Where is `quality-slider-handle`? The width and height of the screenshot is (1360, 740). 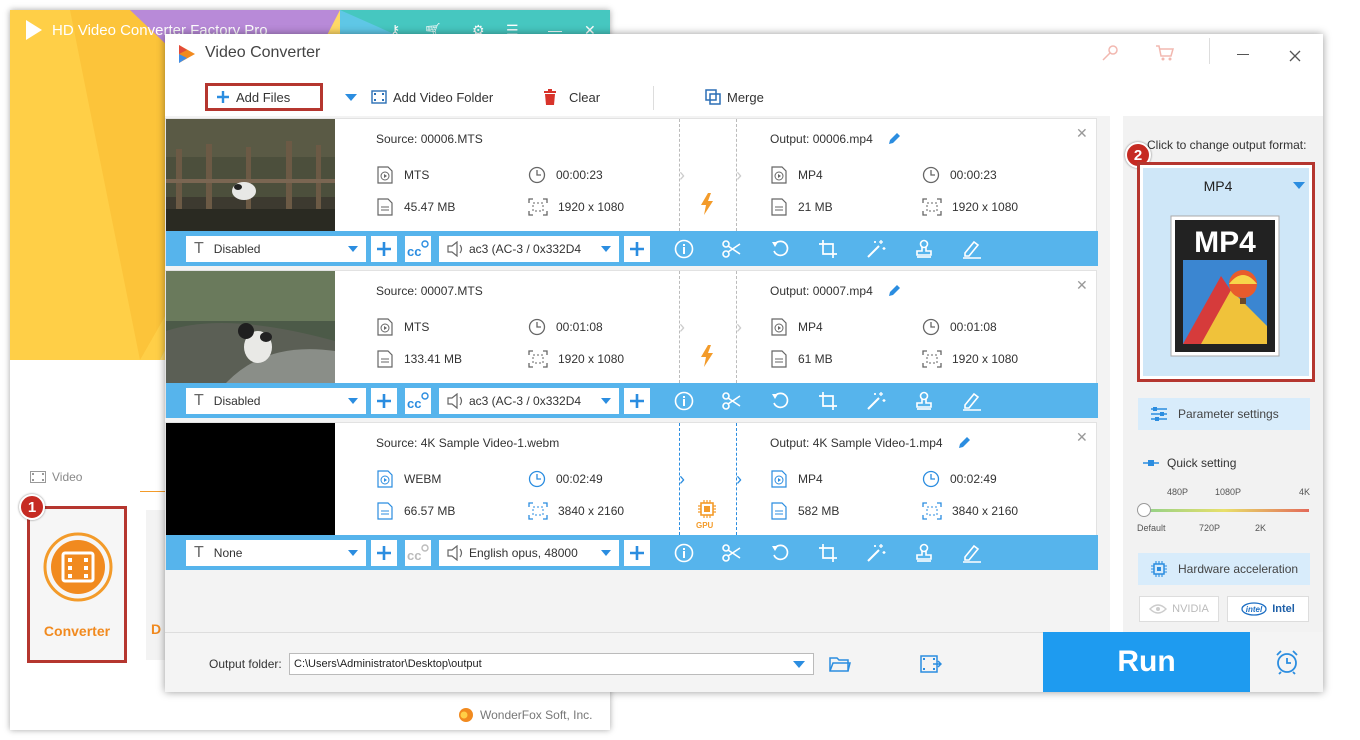 quality-slider-handle is located at coordinates (1144, 510).